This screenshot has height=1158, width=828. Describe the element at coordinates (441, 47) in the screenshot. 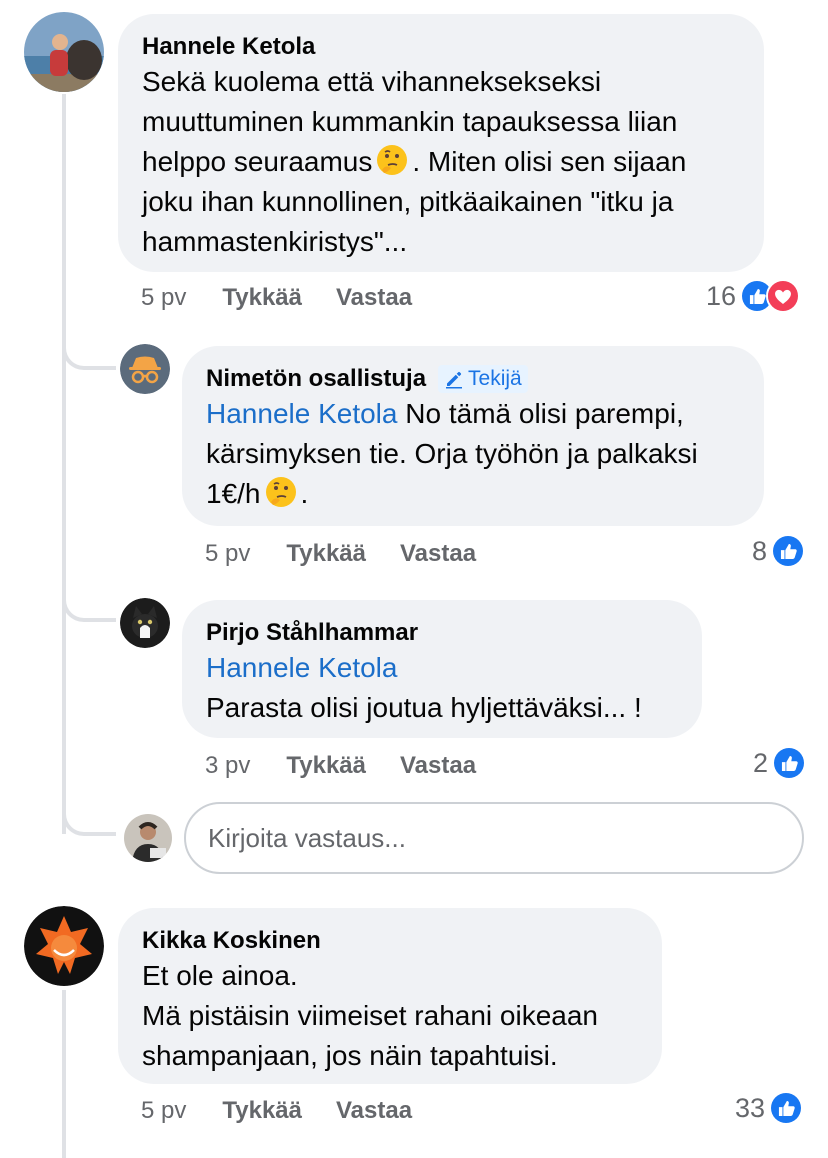

I see `comment-author: Hannele Ketola` at that location.